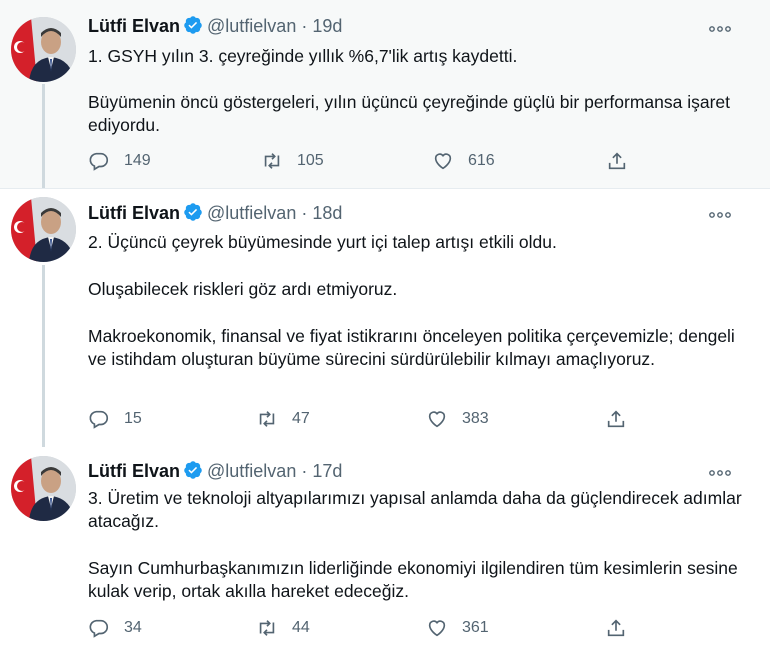 Image resolution: width=770 pixels, height=659 pixels. Describe the element at coordinates (481, 160) in the screenshot. I see `like-count: 616` at that location.